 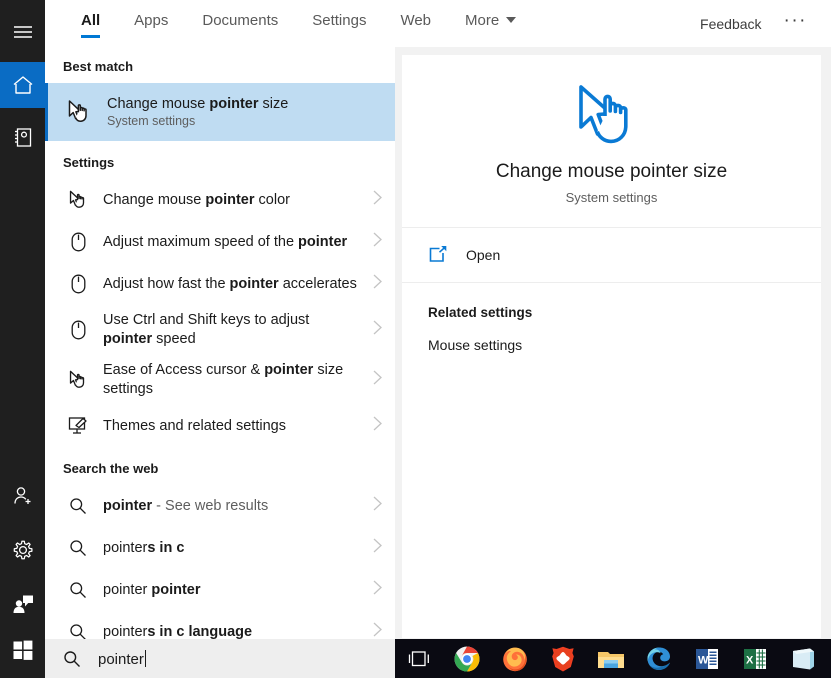 I want to click on tab-web: Web, so click(x=415, y=23).